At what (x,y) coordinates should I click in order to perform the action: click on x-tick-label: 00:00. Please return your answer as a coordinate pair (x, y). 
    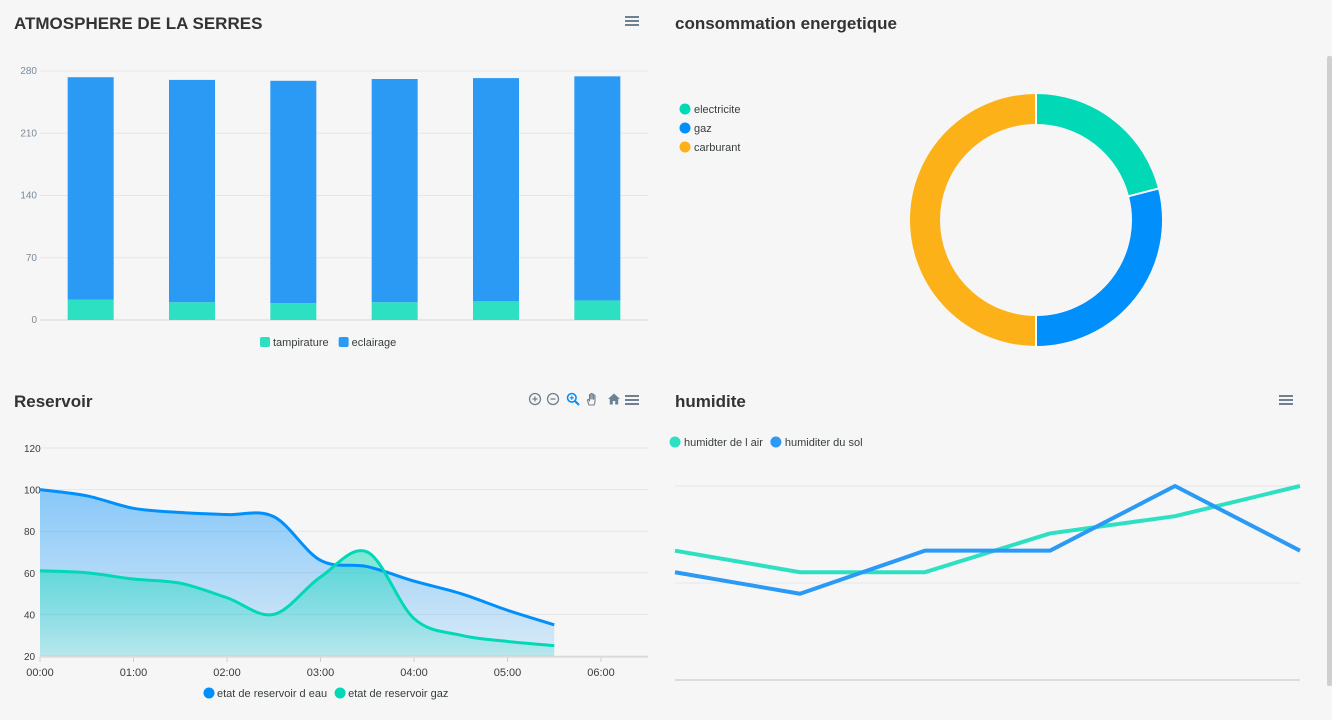
    Looking at the image, I should click on (40, 673).